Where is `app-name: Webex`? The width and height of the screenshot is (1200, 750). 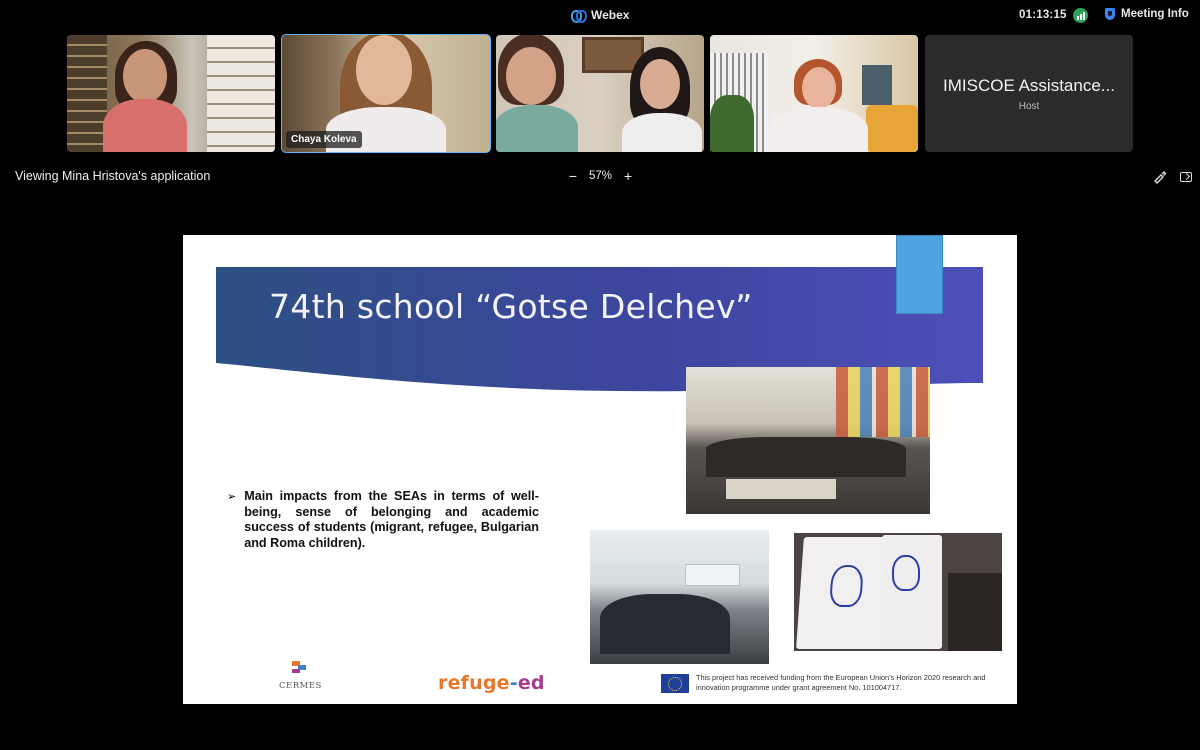
app-name: Webex is located at coordinates (610, 15).